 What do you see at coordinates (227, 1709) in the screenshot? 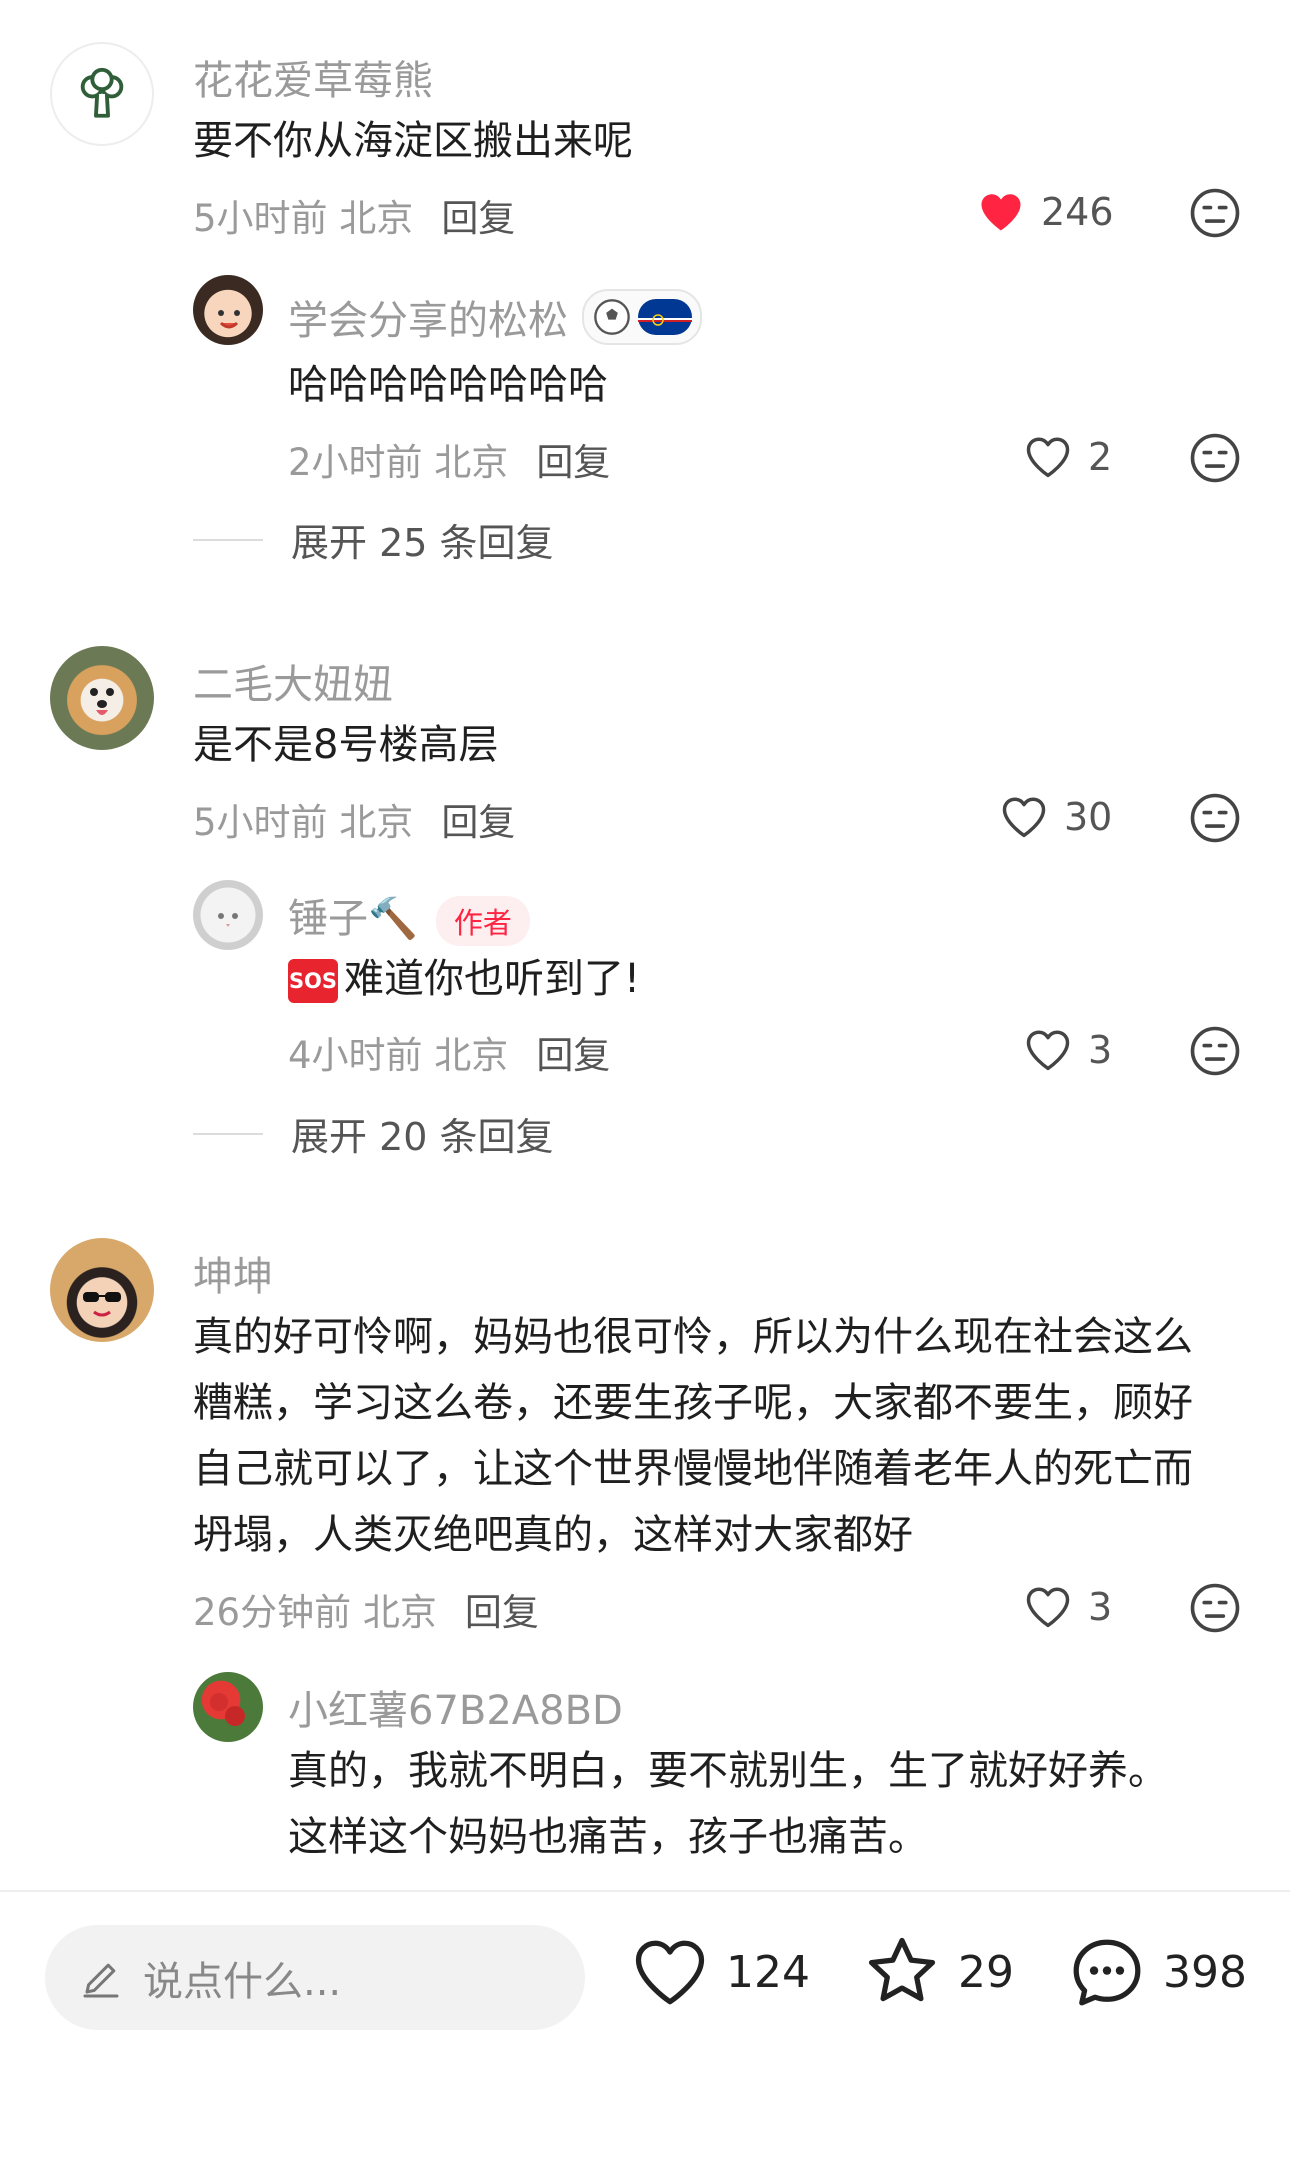
I see `rose-icon` at bounding box center [227, 1709].